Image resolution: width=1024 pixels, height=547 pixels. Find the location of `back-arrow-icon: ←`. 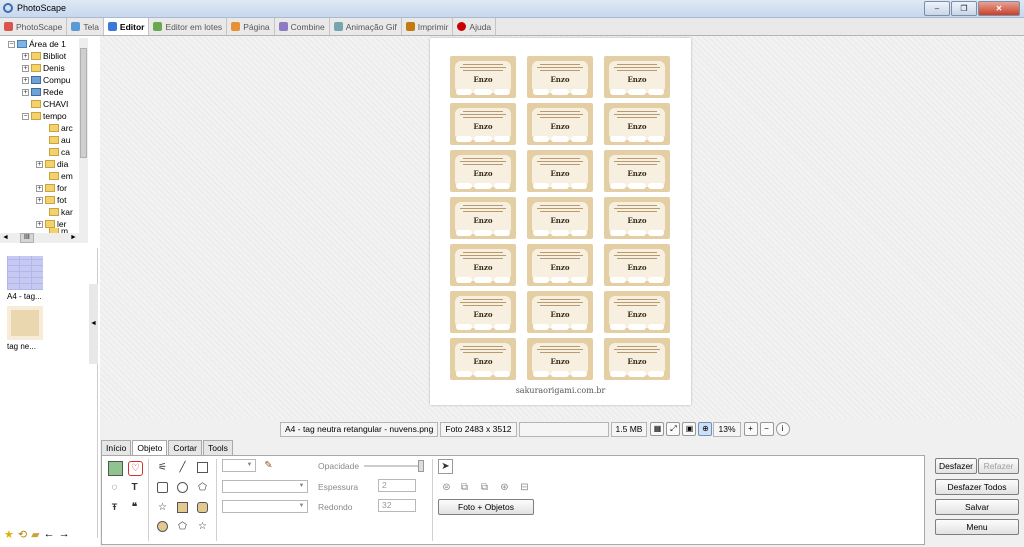

back-arrow-icon: ← is located at coordinates (49, 534).